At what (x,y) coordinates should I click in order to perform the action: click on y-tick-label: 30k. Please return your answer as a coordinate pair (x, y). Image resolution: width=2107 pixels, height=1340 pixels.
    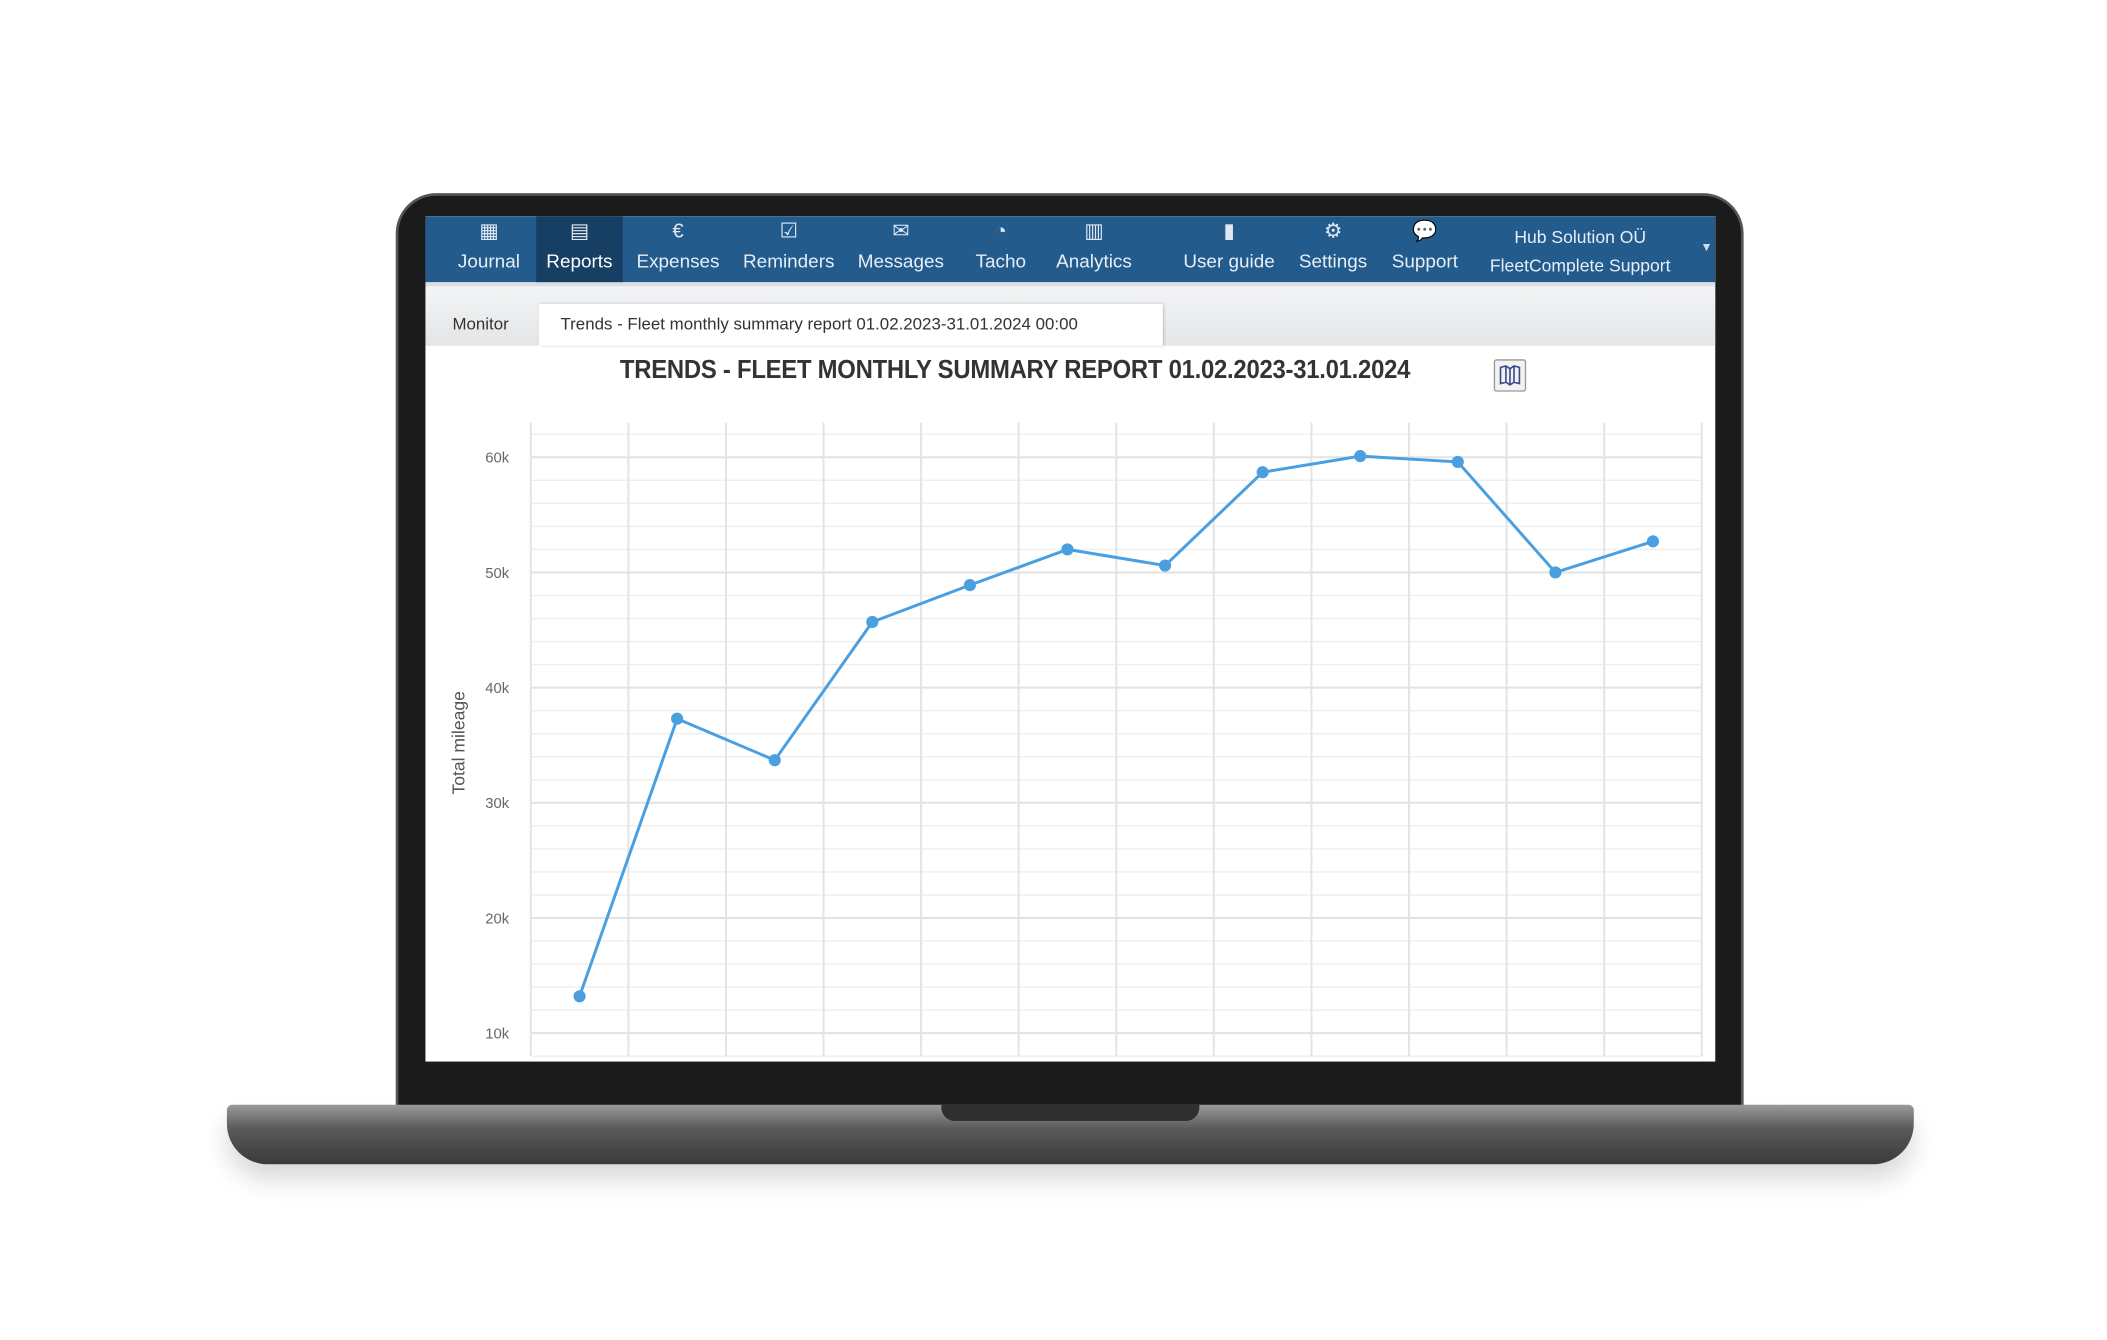
    Looking at the image, I should click on (497, 804).